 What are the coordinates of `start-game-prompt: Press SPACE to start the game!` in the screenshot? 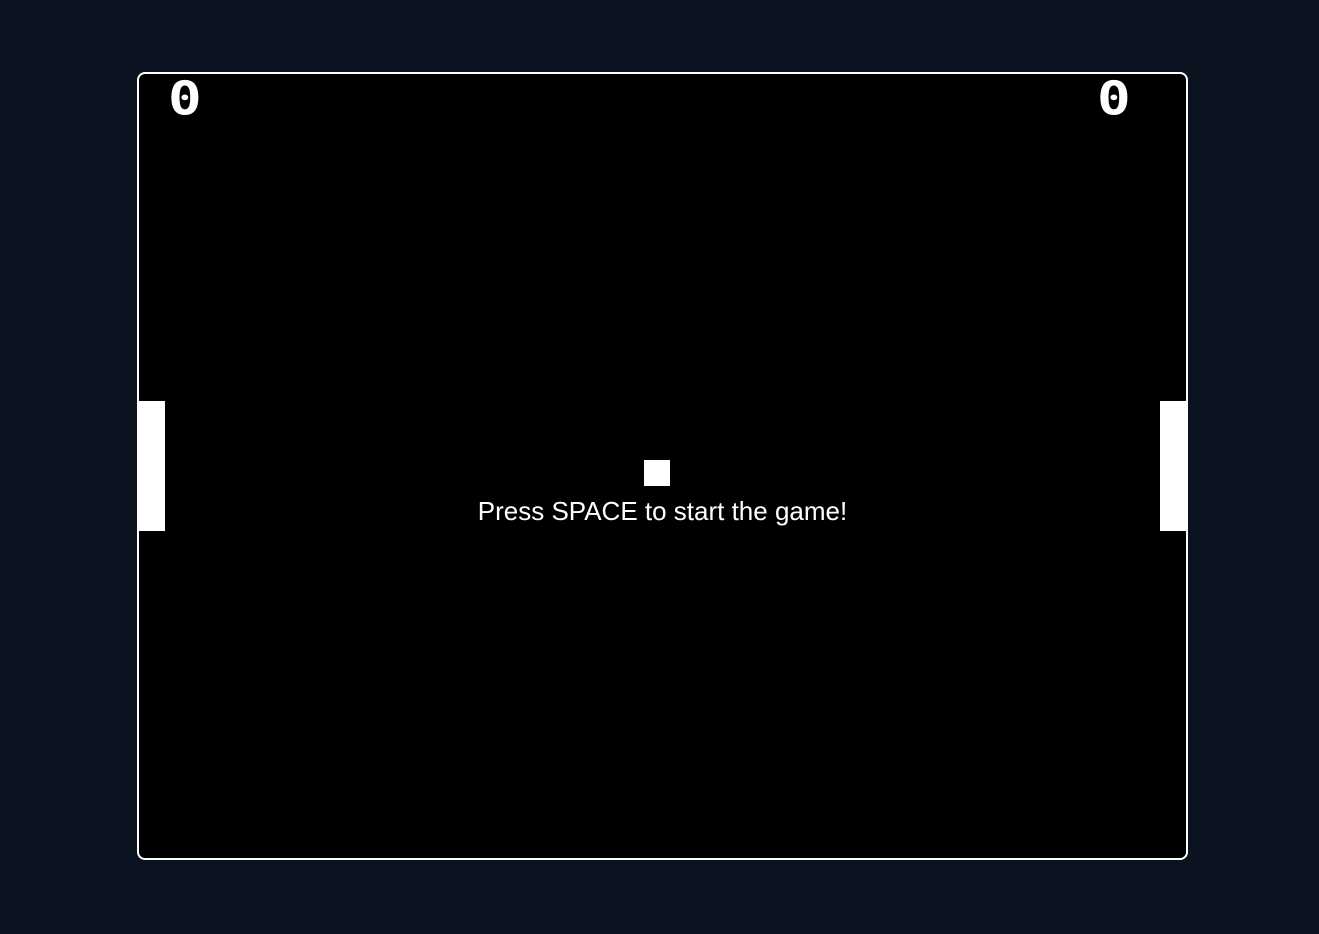 It's located at (662, 511).